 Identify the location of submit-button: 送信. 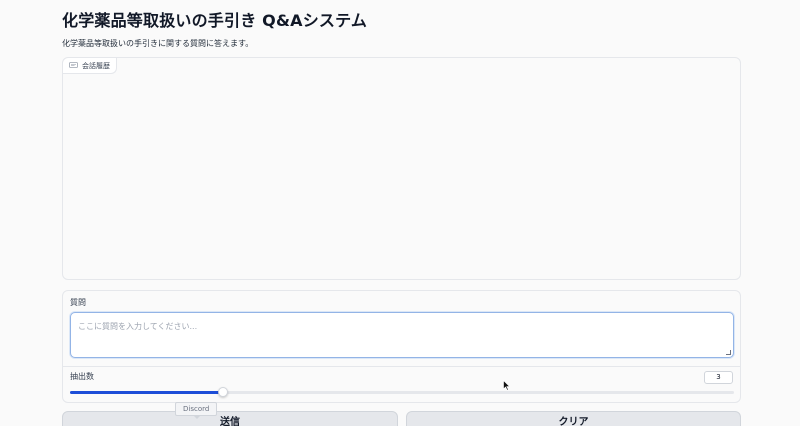
(230, 418).